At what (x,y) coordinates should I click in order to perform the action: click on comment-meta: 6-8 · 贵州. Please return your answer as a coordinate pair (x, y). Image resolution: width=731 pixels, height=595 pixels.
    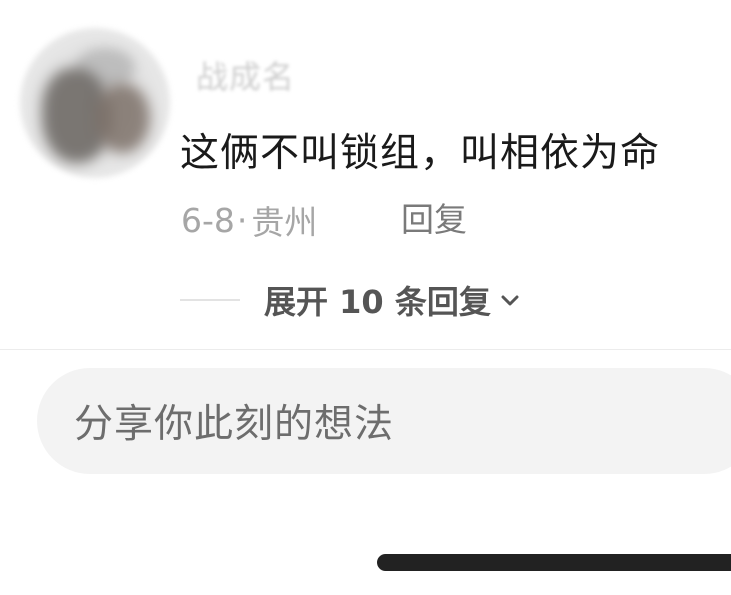
    Looking at the image, I should click on (249, 220).